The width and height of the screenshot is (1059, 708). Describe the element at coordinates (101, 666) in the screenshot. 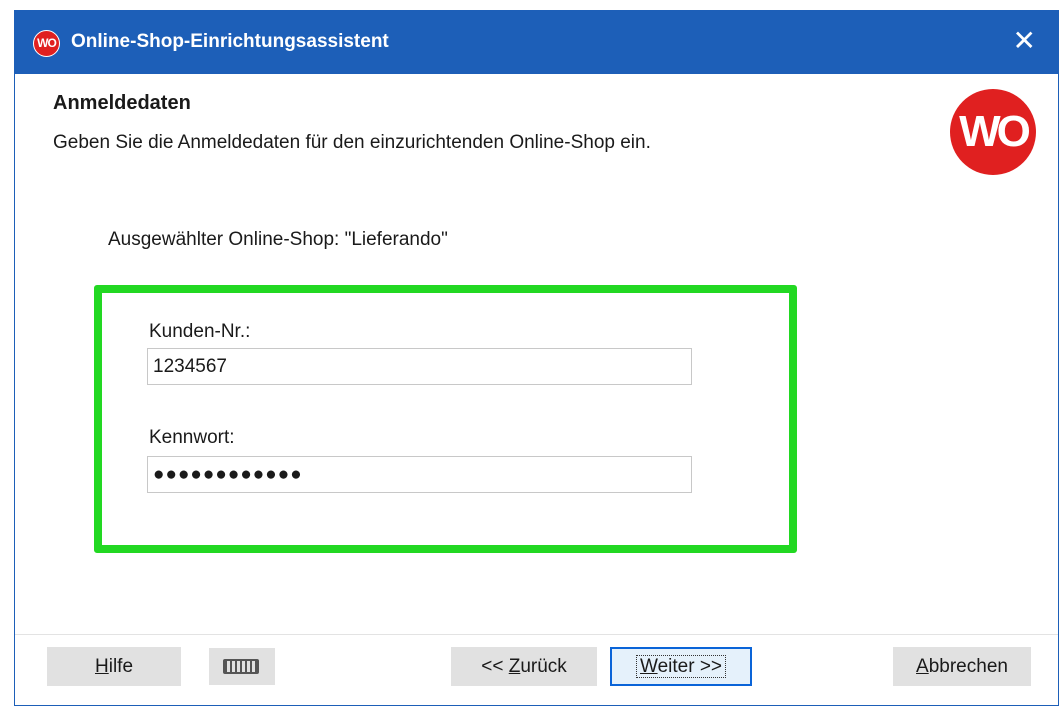

I see `help-mnemonic: H` at that location.